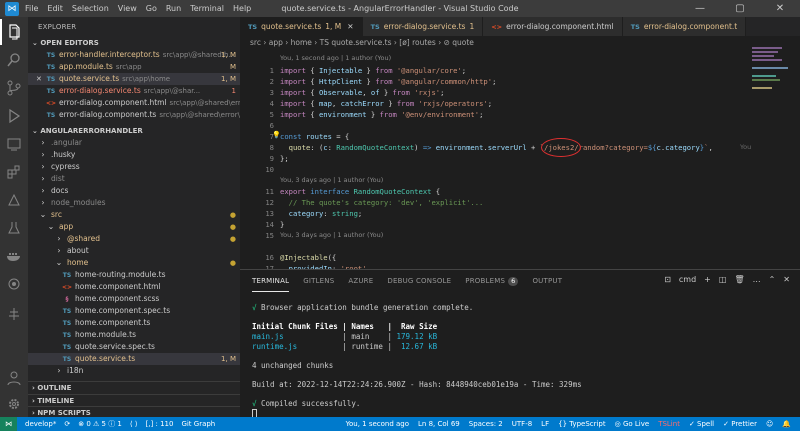  Describe the element at coordinates (423, 26) in the screenshot. I see `editor-tab: TS error-dialog.service.ts 1` at that location.